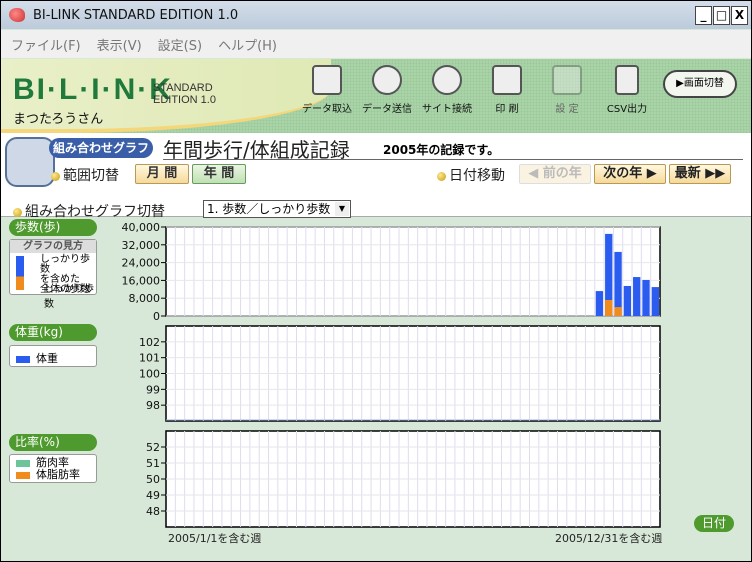  I want to click on end-week-label: 2005/12/31を含む週, so click(609, 538).